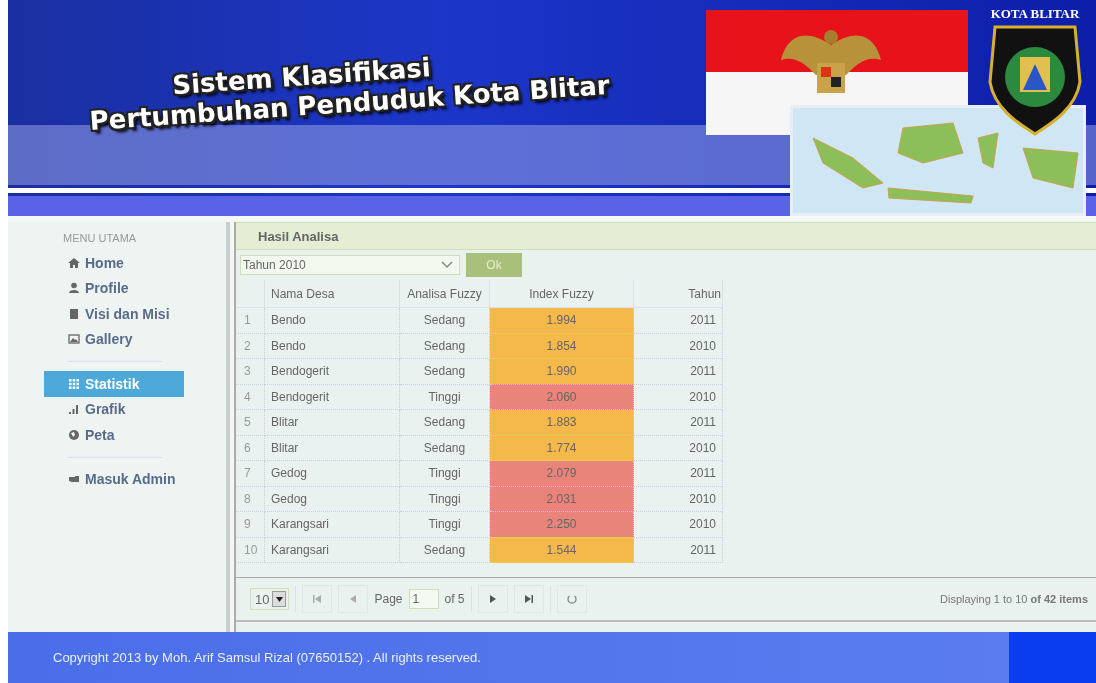 This screenshot has height=683, width=1096. I want to click on table-cell: 1.774, so click(561, 448).